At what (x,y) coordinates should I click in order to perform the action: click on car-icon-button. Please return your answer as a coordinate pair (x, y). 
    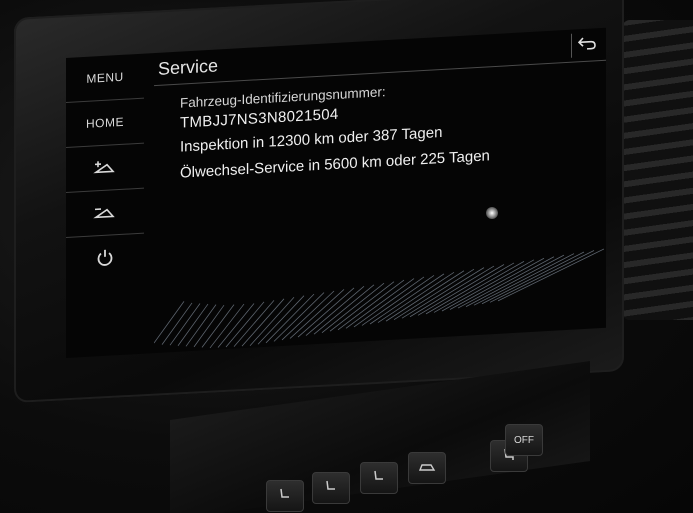
    Looking at the image, I should click on (427, 468).